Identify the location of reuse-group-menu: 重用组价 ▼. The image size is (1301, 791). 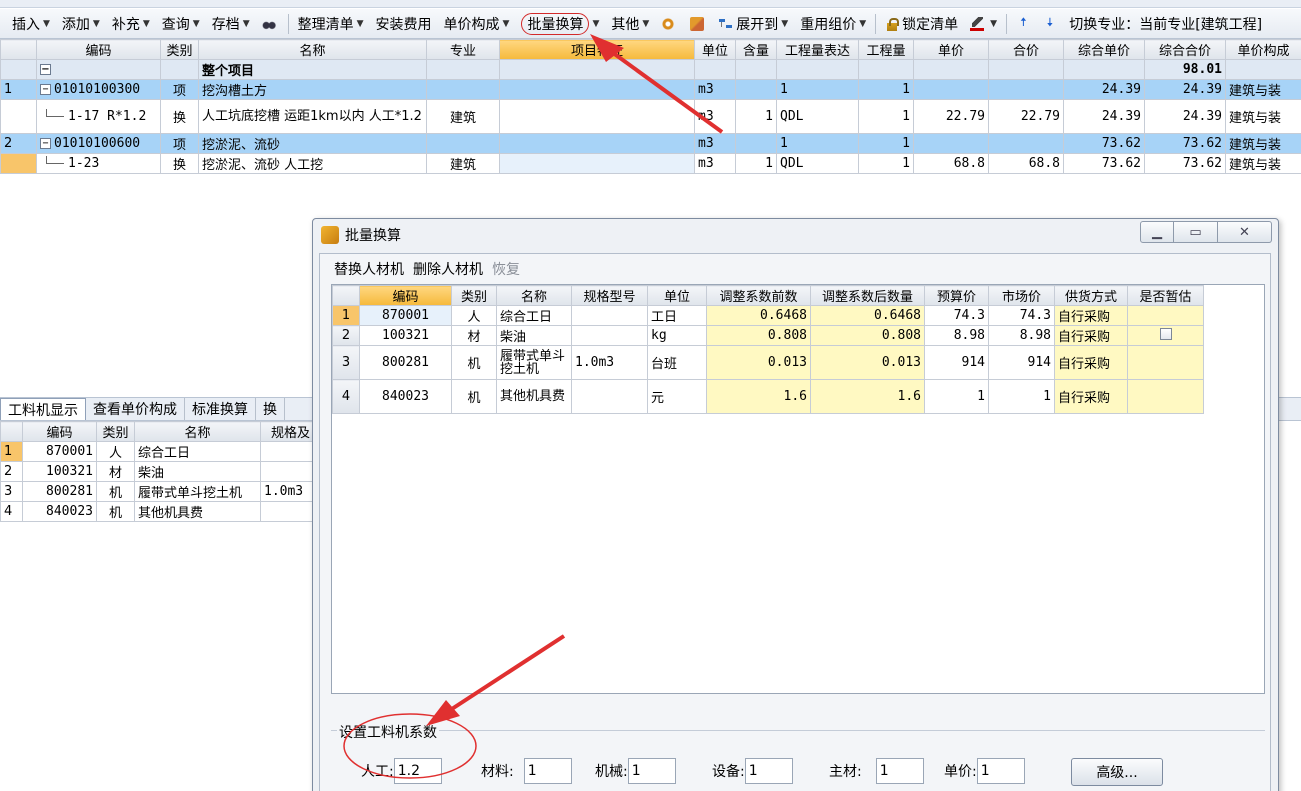
(833, 24).